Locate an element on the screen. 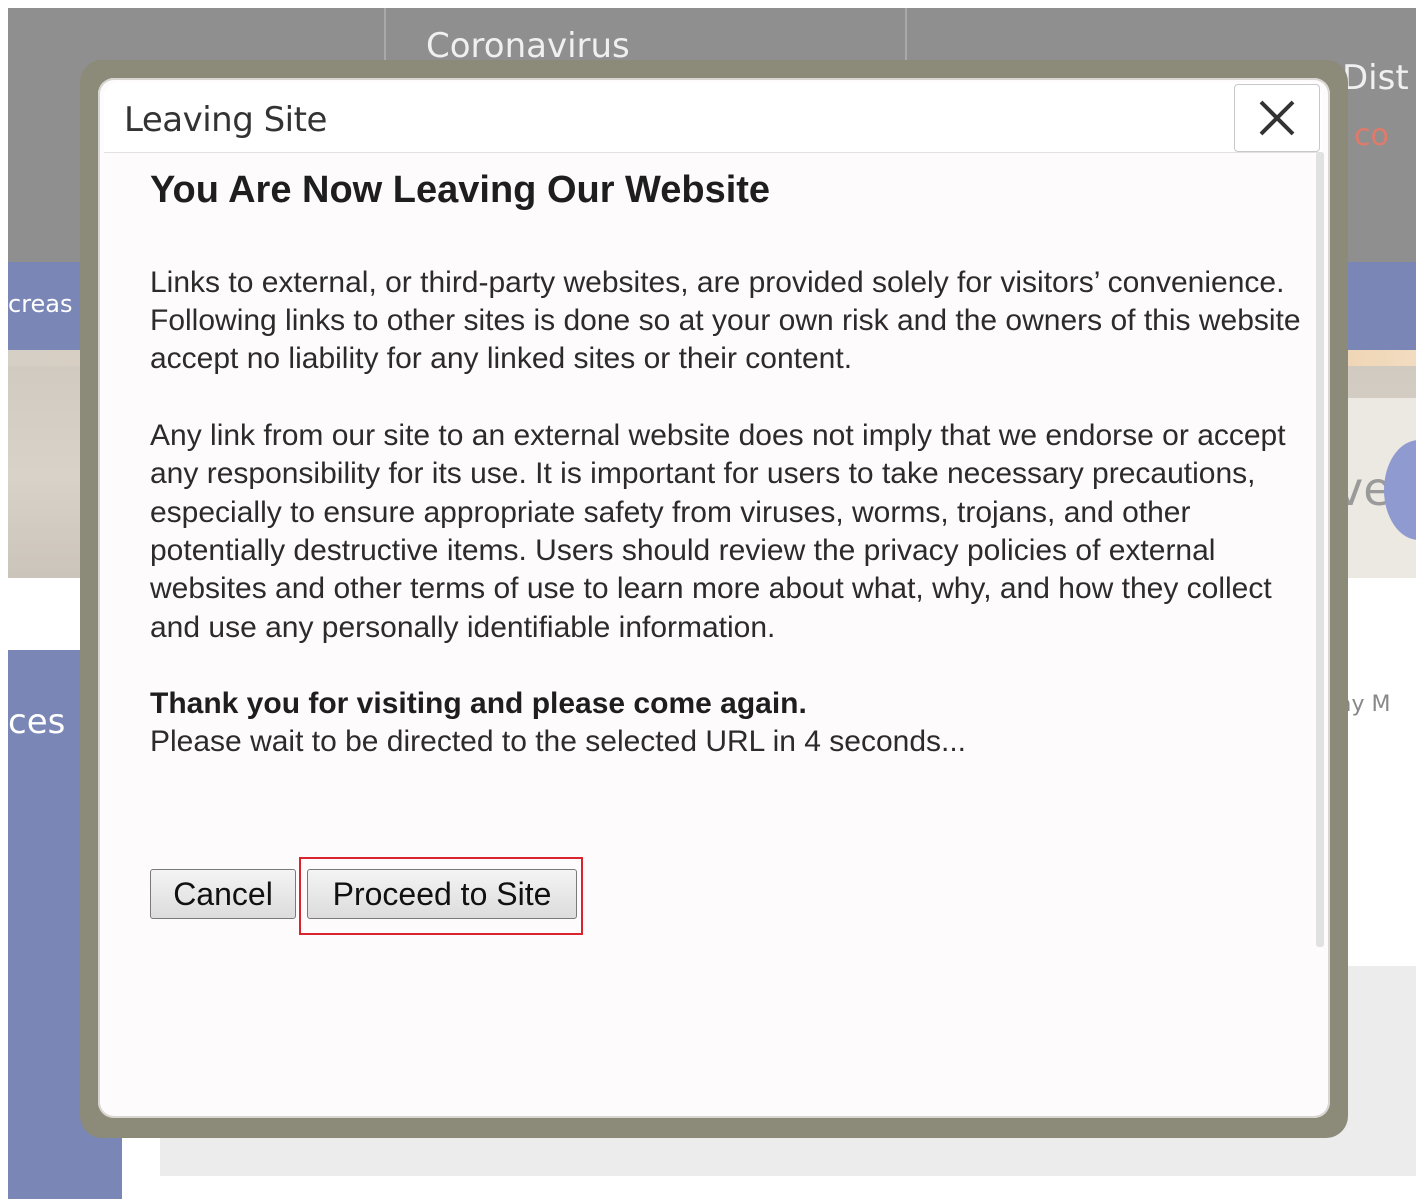  sidebar-title: ces is located at coordinates (37, 722).